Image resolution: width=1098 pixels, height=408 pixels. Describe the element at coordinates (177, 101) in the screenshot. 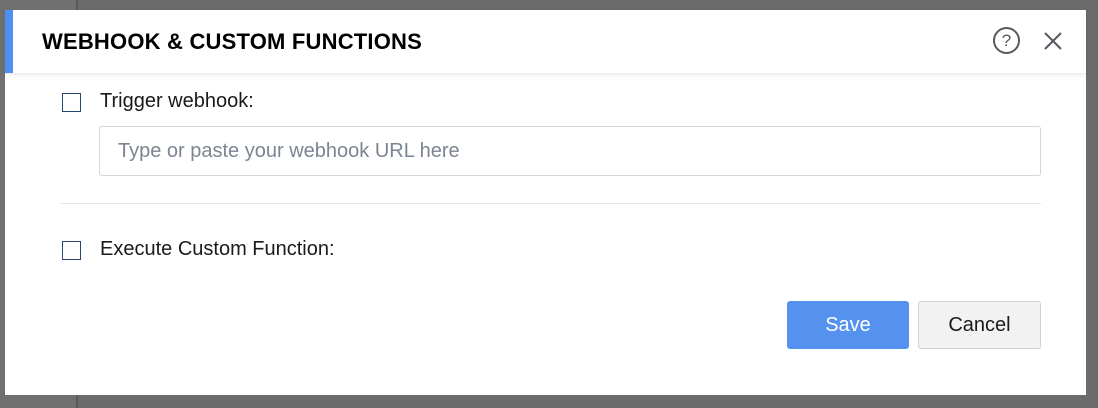

I see `trigger-webhook-label: Trigger webhook:` at that location.